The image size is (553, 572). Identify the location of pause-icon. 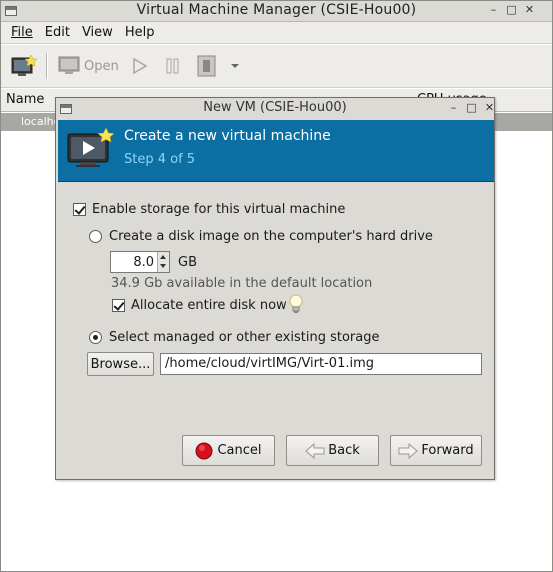
(172, 66).